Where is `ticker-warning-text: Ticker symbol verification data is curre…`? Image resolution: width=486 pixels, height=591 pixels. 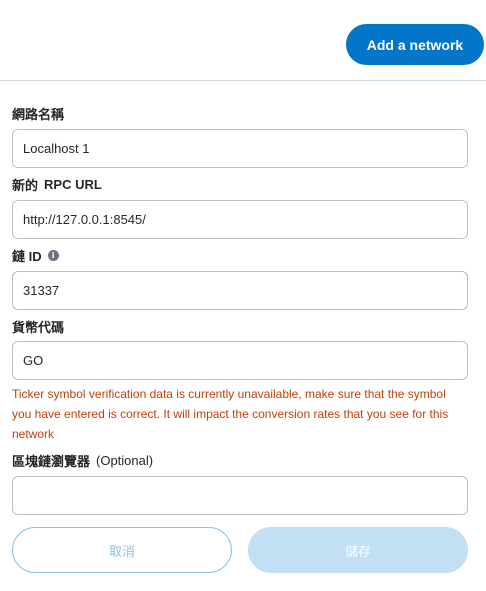 ticker-warning-text: Ticker symbol verification data is curre… is located at coordinates (230, 414).